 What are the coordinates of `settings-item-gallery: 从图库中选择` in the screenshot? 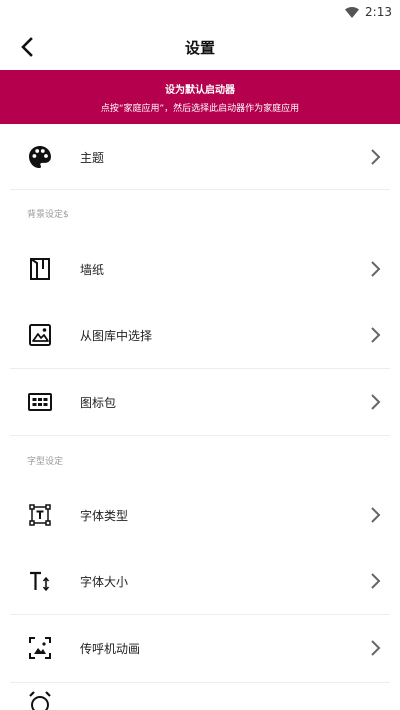 It's located at (200, 335).